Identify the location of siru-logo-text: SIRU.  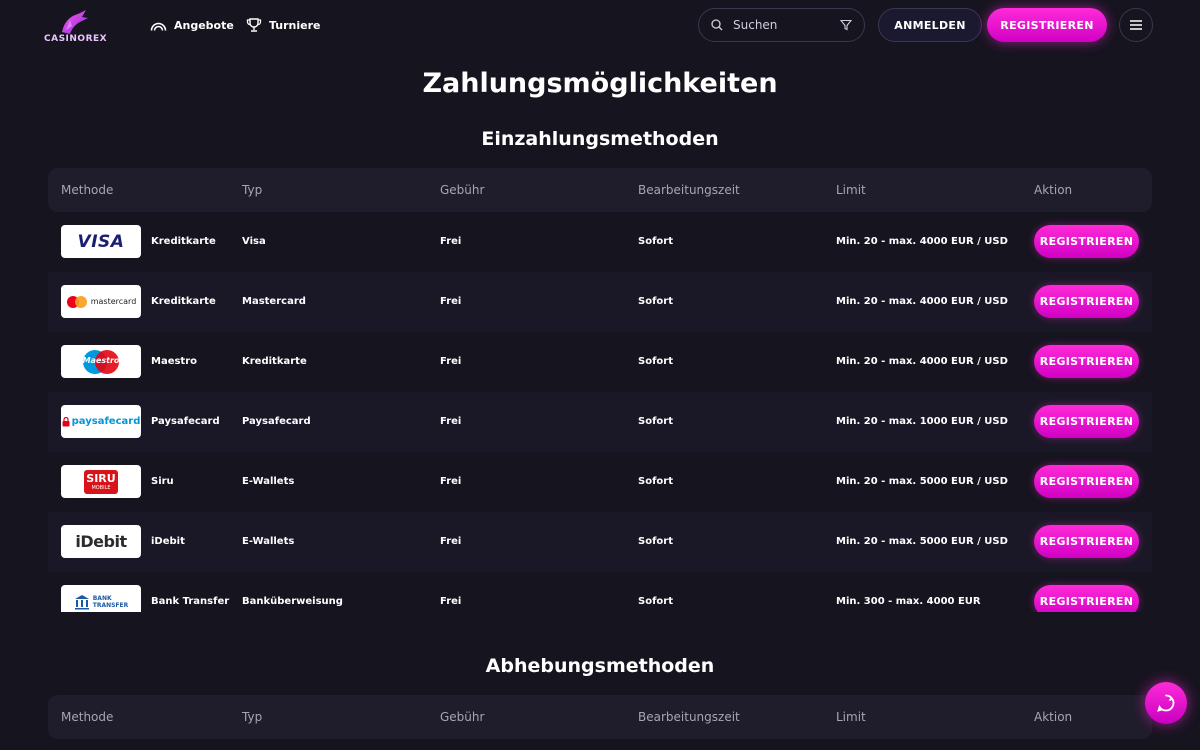
(101, 478).